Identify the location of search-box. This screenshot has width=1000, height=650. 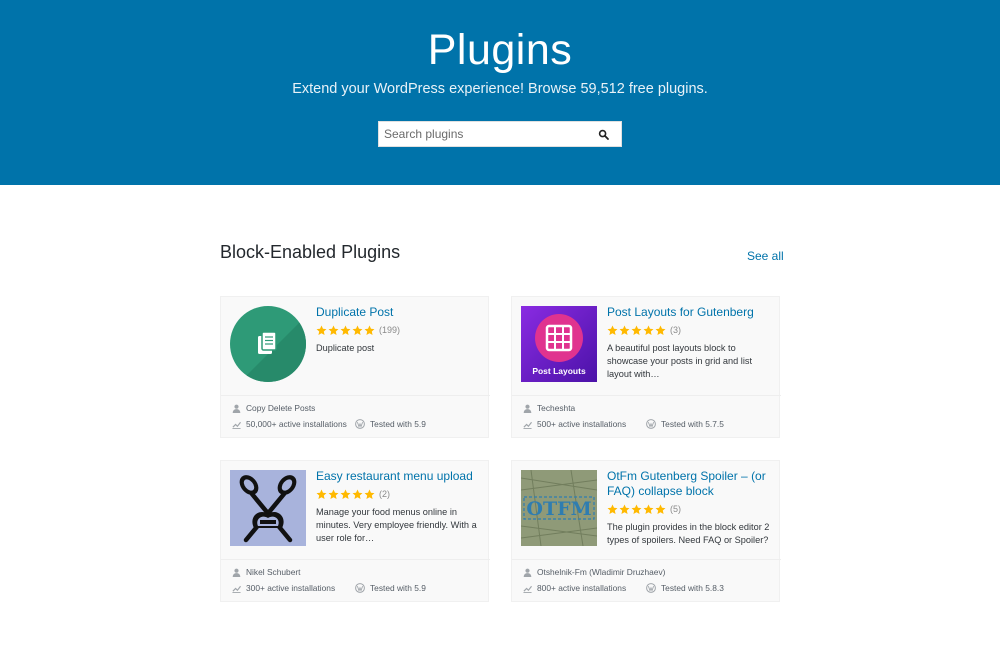
(500, 134).